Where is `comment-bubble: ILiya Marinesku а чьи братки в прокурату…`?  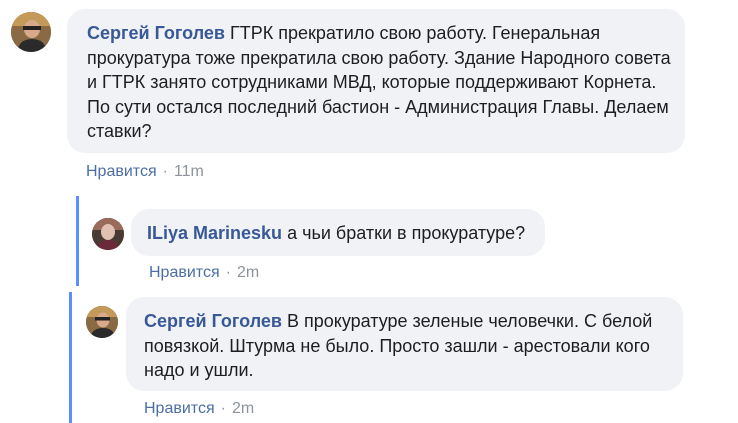
comment-bubble: ILiya Marinesku а чьи братки в прокурату… is located at coordinates (338, 232).